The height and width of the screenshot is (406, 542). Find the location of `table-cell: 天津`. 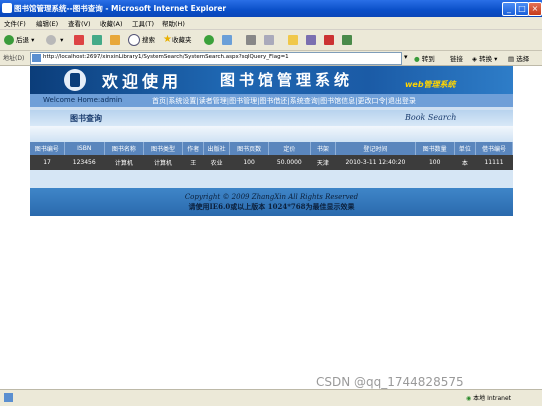

table-cell: 天津 is located at coordinates (323, 162).